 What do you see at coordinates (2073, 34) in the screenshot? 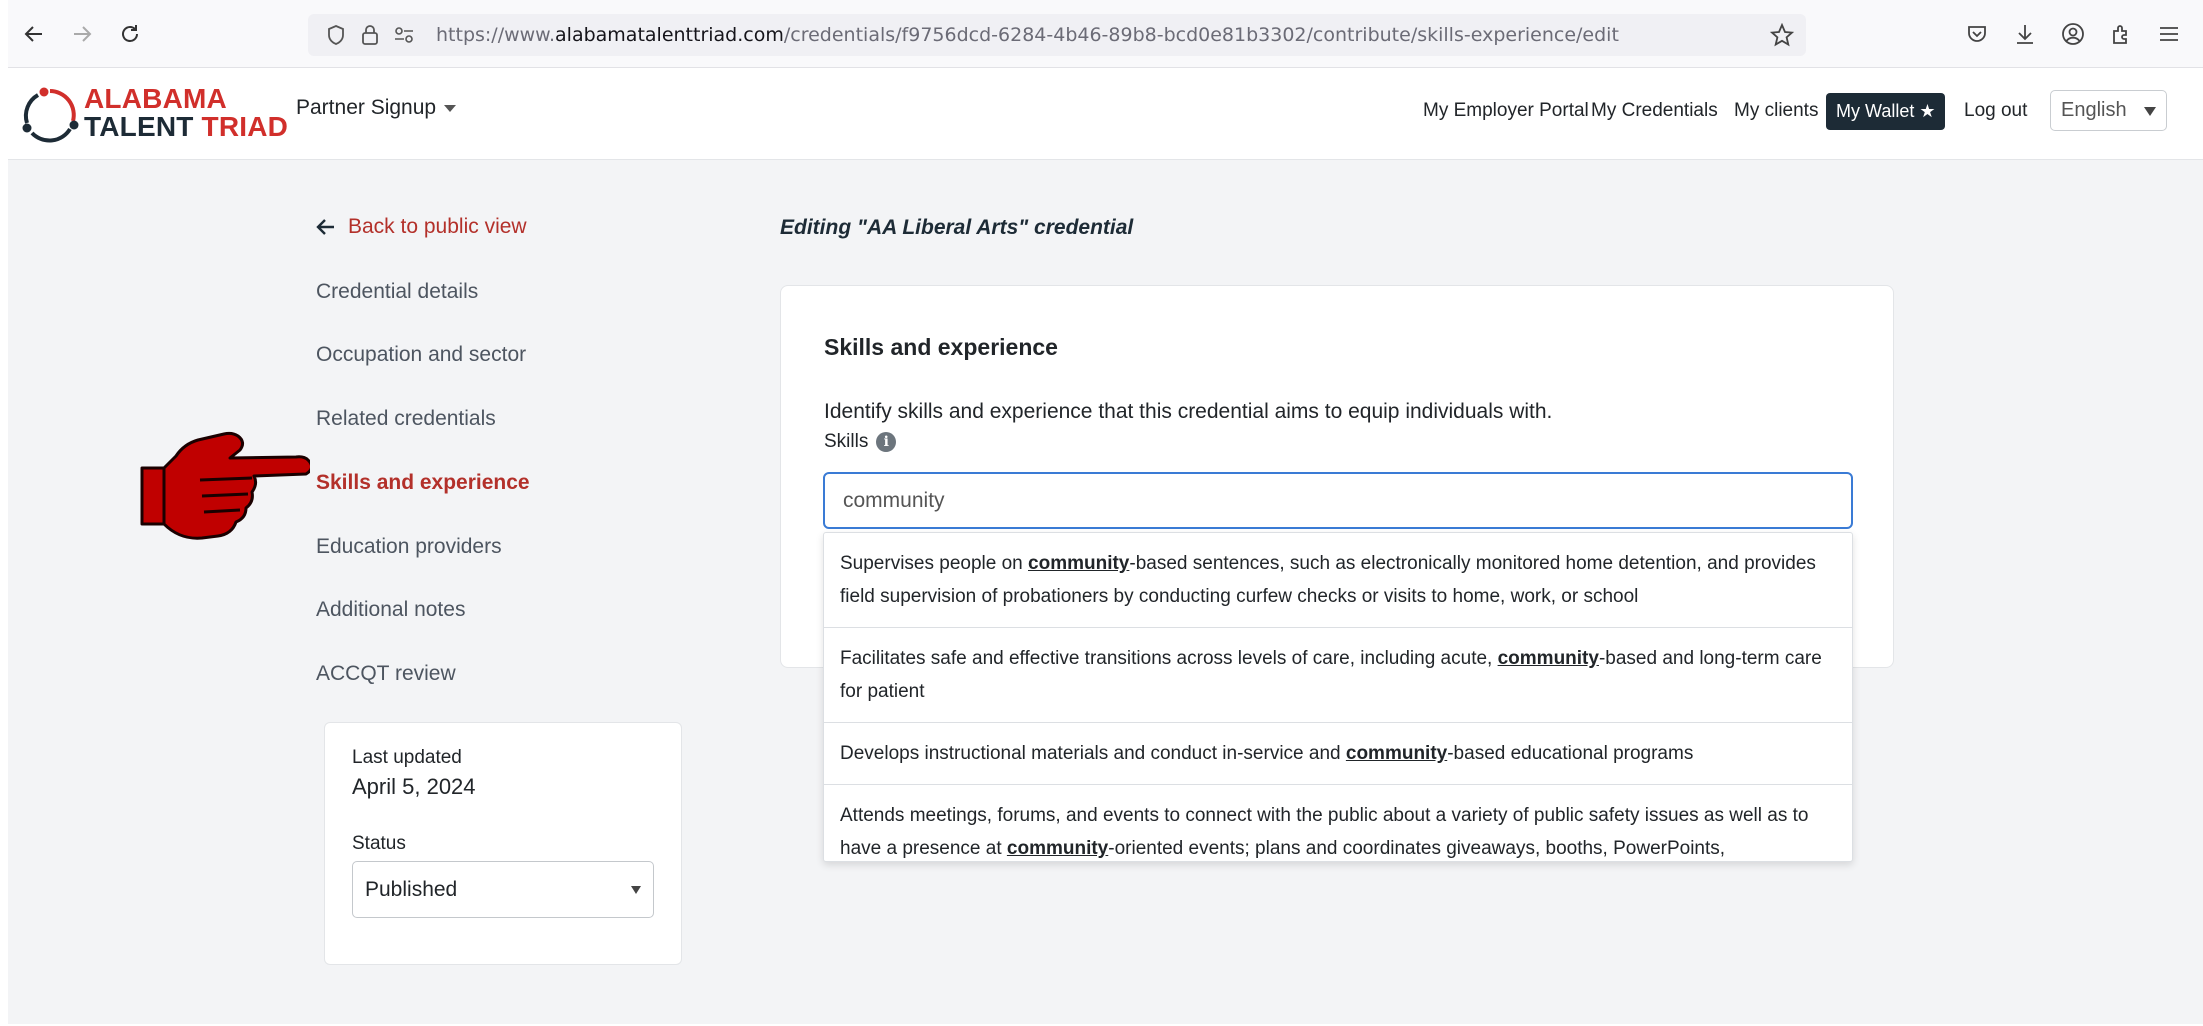
I see `account-icon` at bounding box center [2073, 34].